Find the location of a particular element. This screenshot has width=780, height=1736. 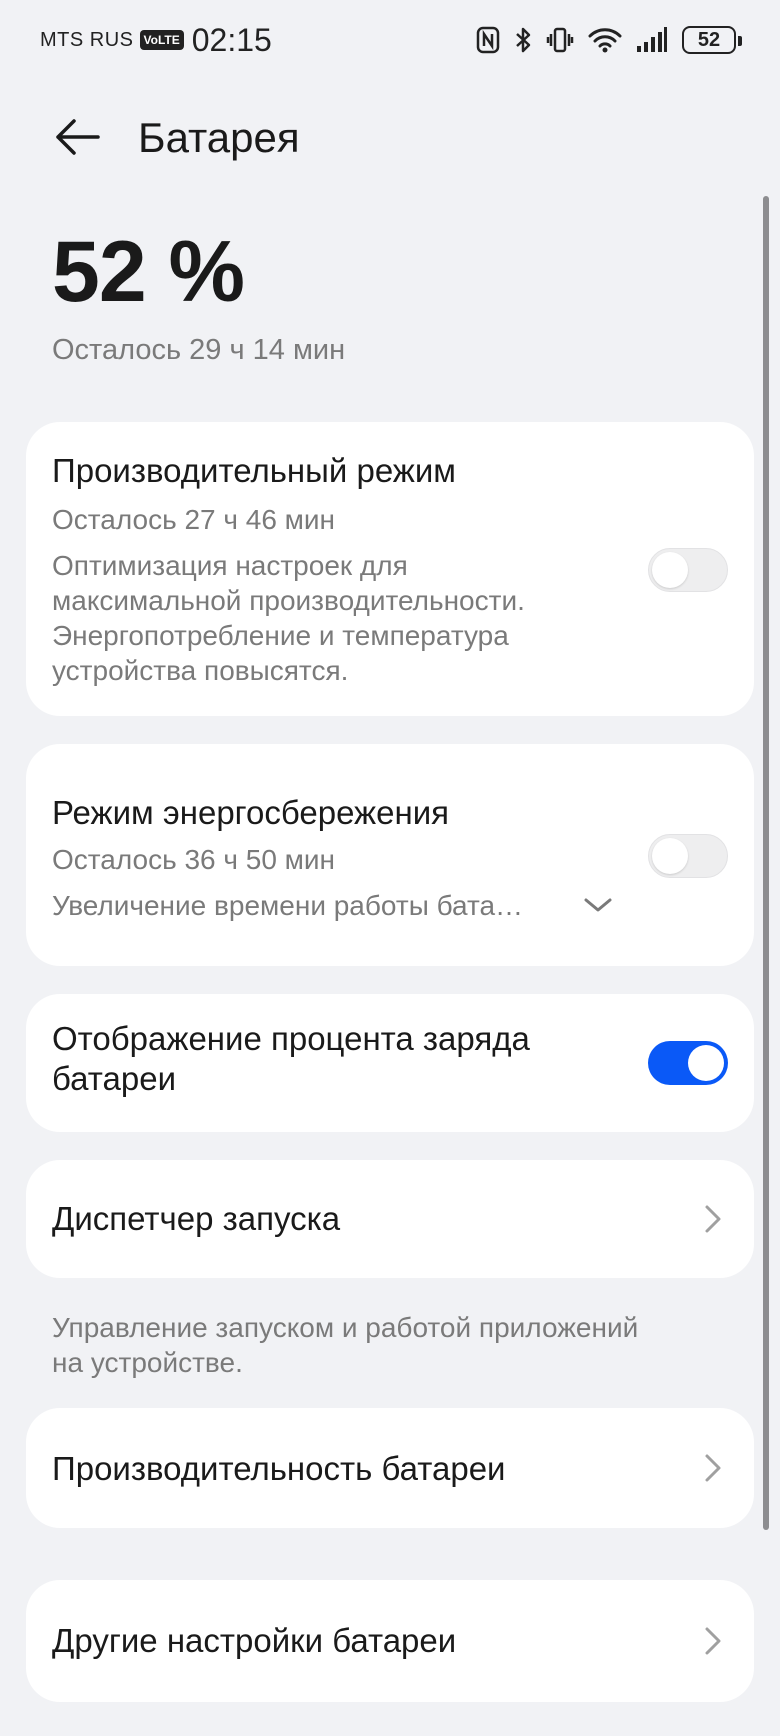

show-percentage-title-line: Отображение процента заряда is located at coordinates (291, 1038).